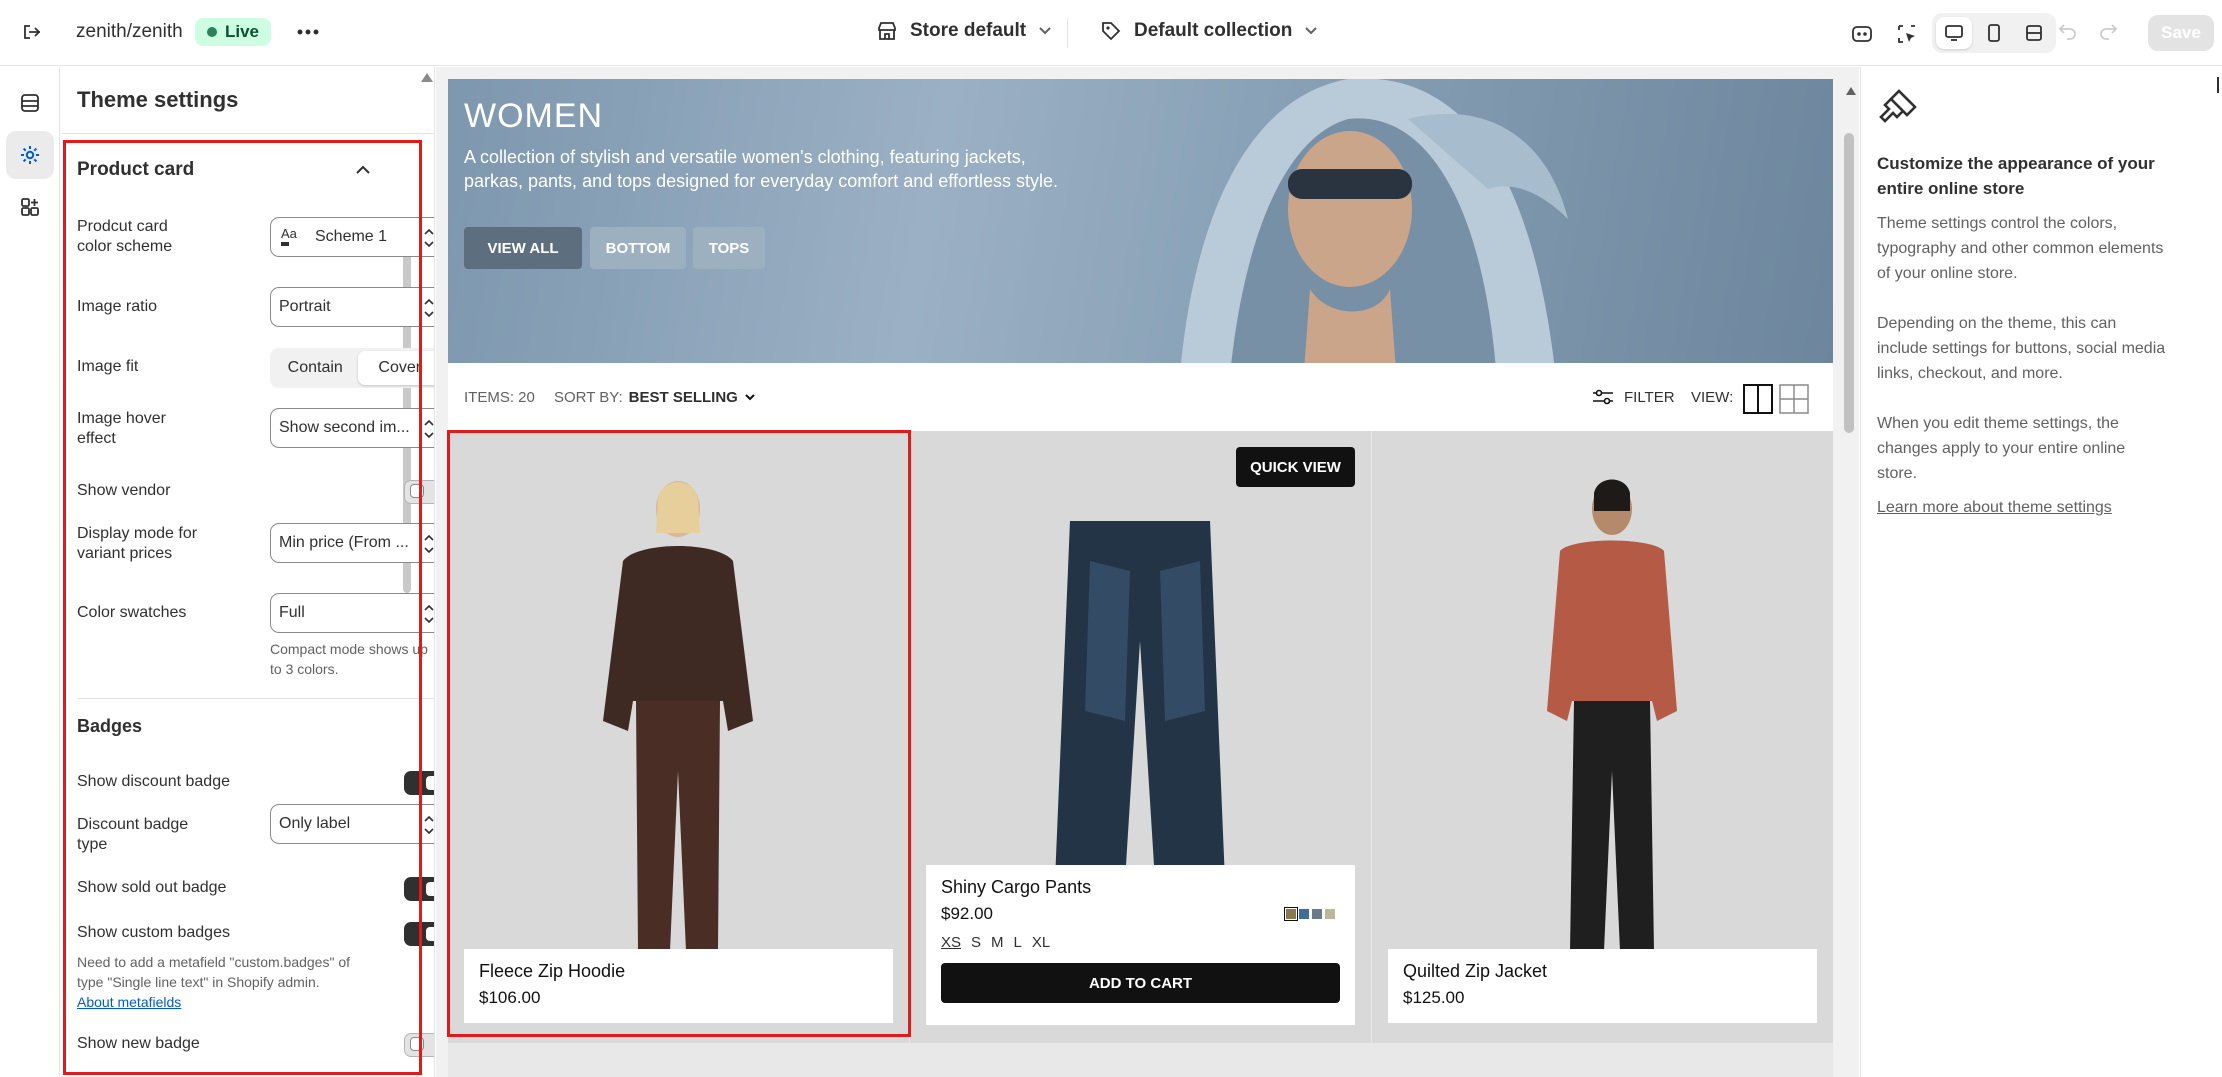 This screenshot has width=2222, height=1077. I want to click on show-vendor-toggle, so click(419, 492).